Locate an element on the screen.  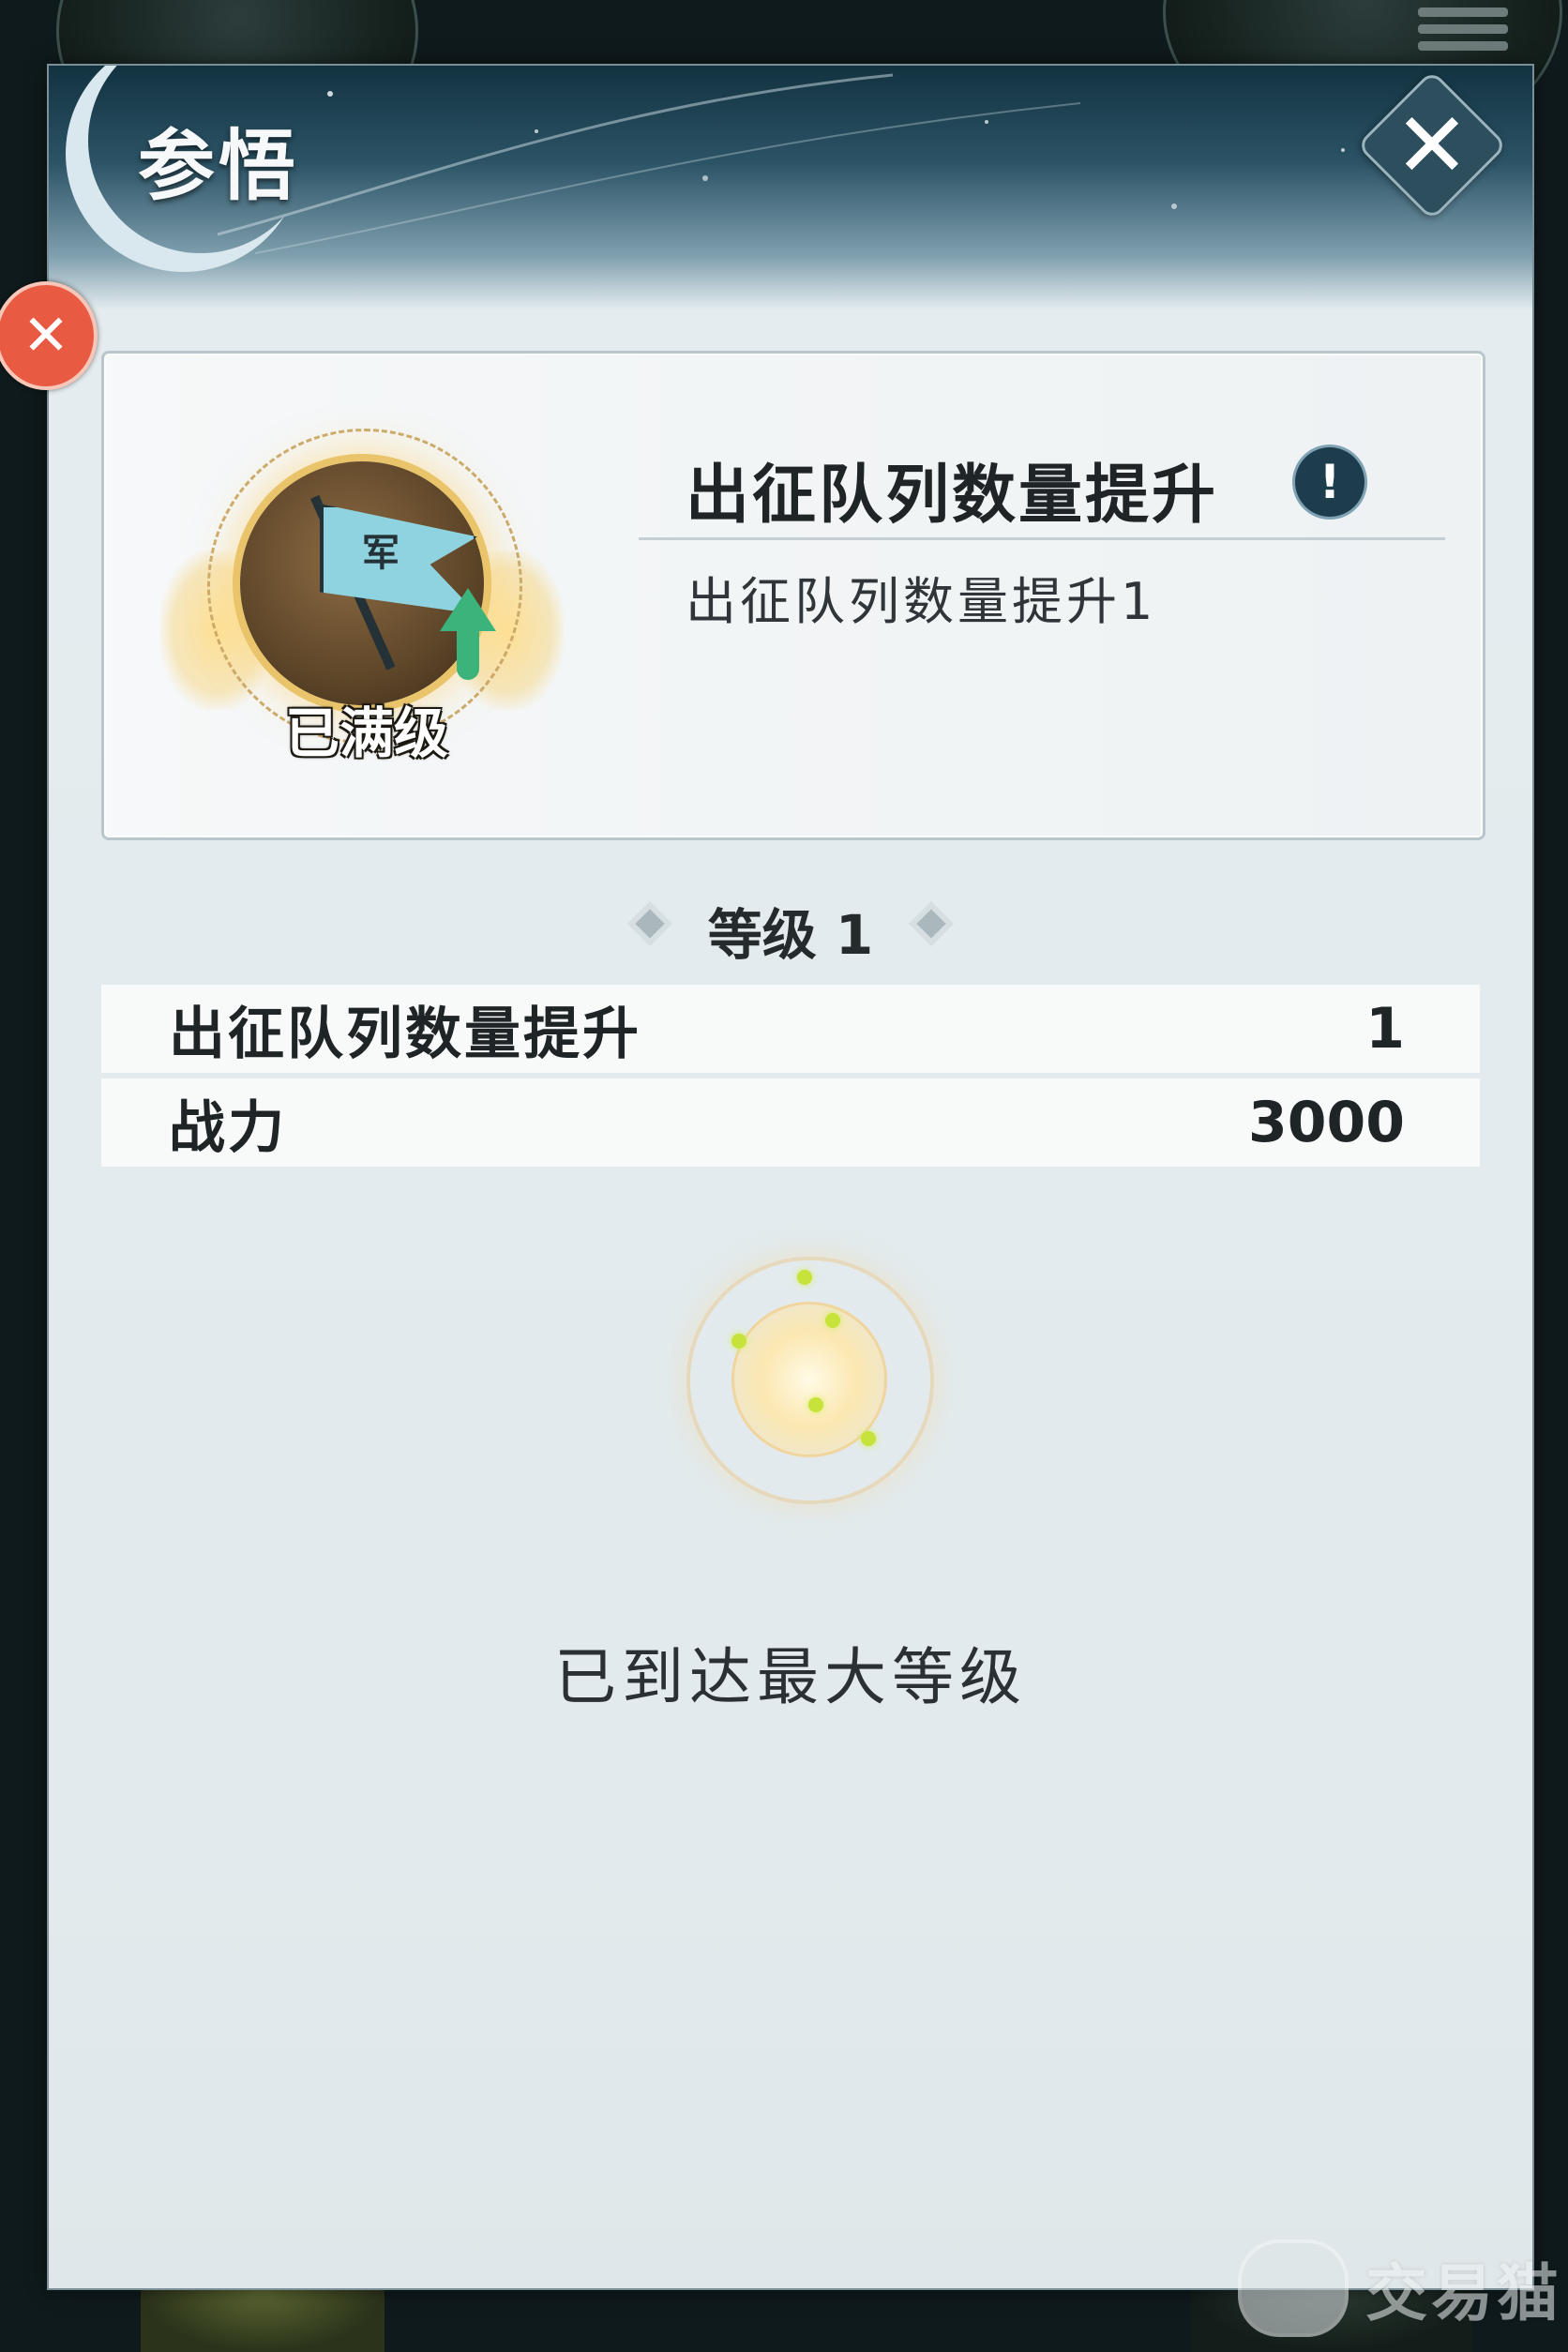
info-icon: ! is located at coordinates (1329, 482).